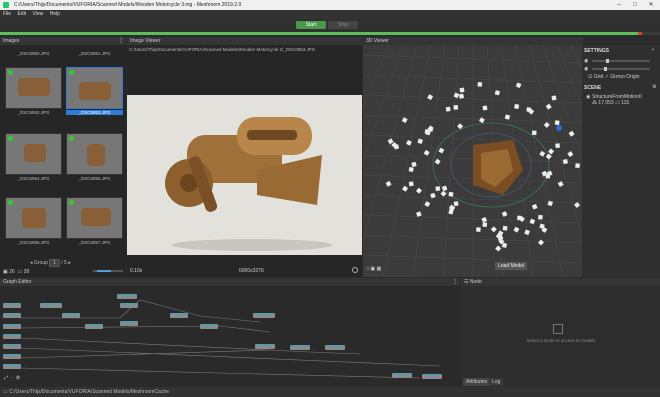 Image resolution: width=660 pixels, height=397 pixels. Describe the element at coordinates (94, 88) in the screenshot. I see `thumbnail-selected` at that location.